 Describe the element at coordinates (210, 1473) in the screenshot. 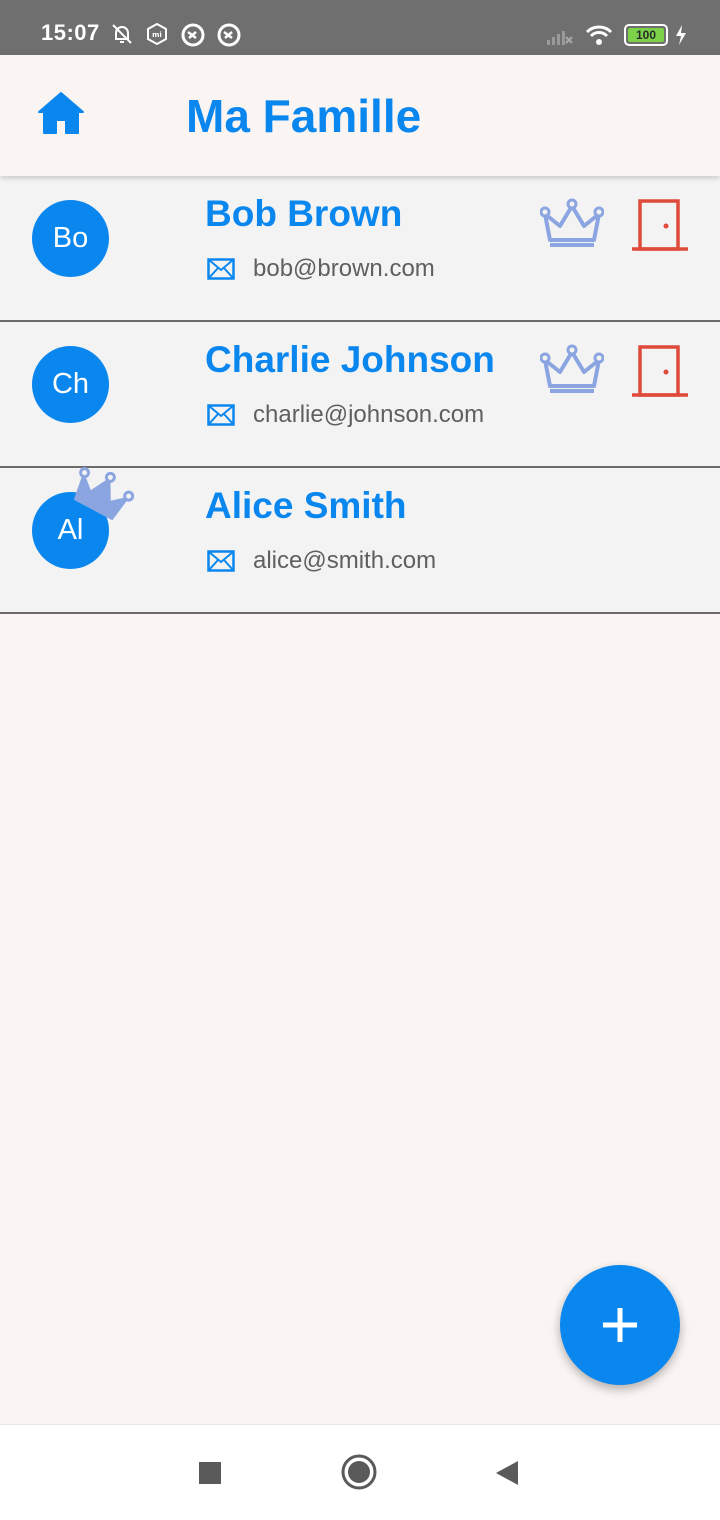

I see `recents-square-icon` at that location.